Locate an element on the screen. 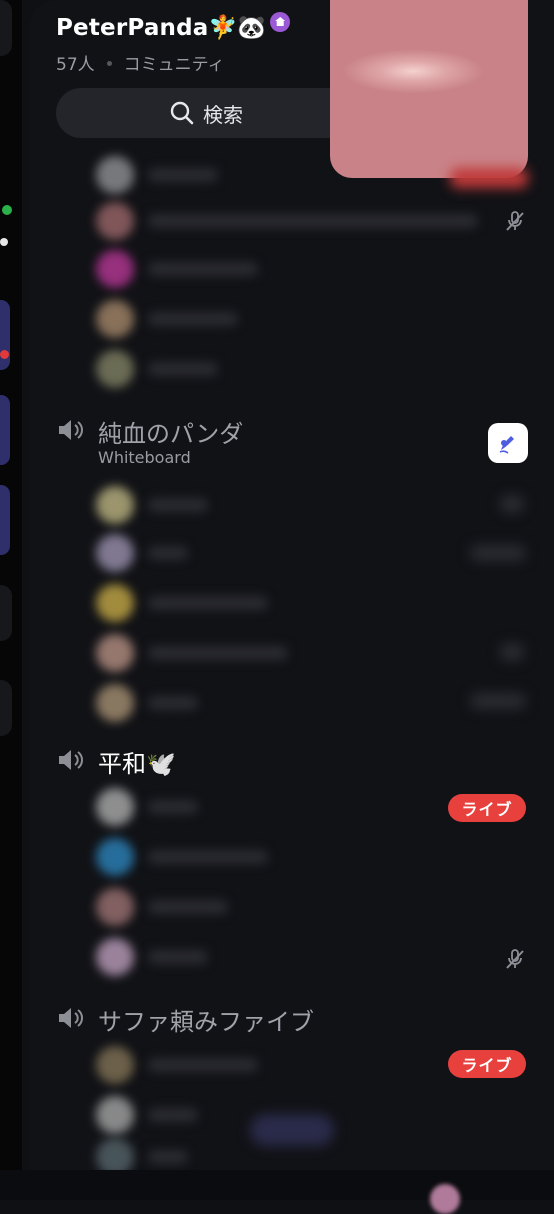  member-count: 57人 is located at coordinates (75, 65).